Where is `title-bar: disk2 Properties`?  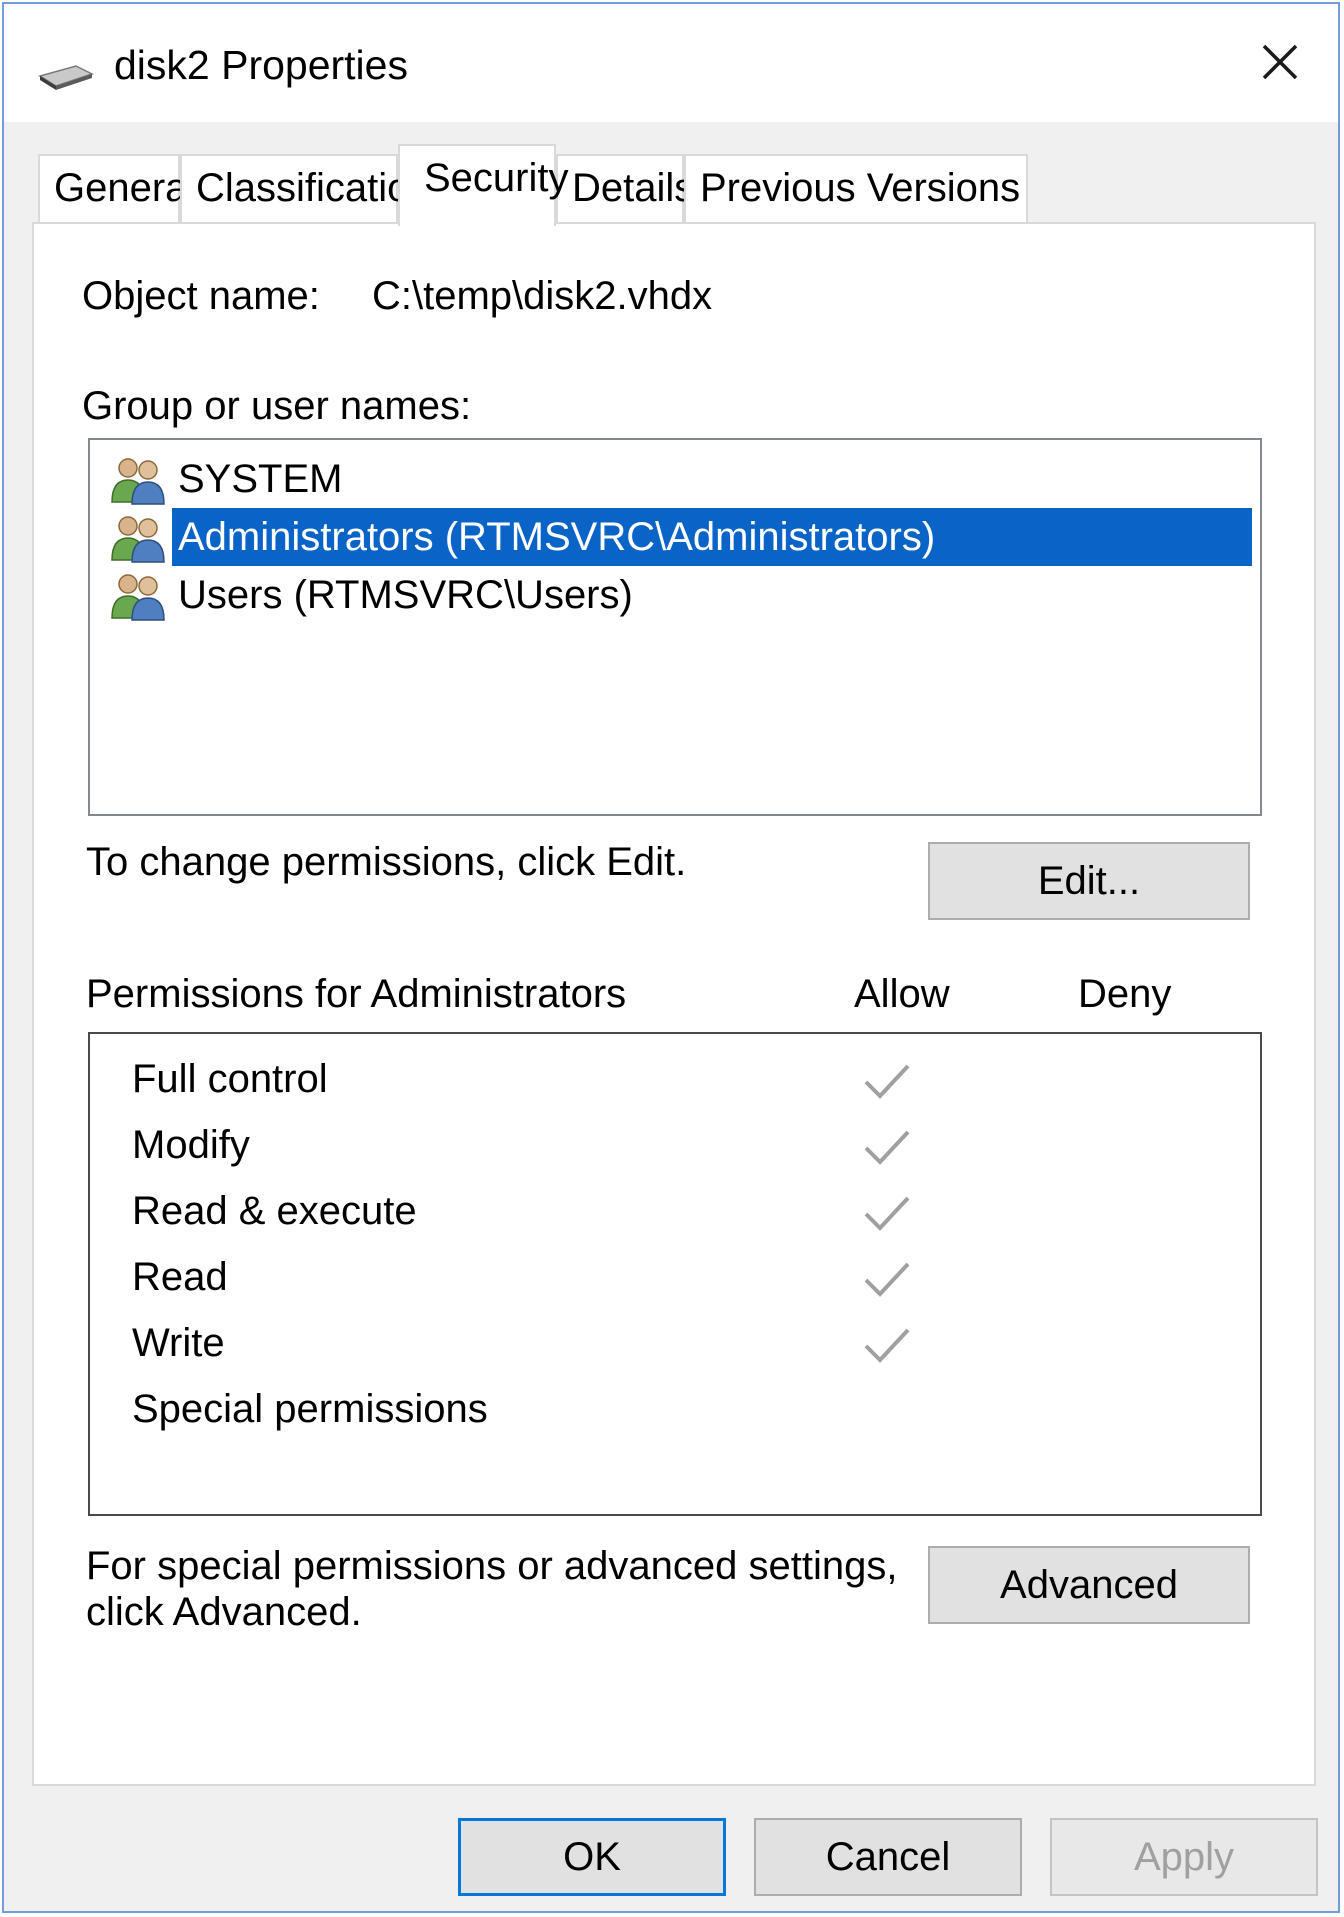
title-bar: disk2 Properties is located at coordinates (671, 63).